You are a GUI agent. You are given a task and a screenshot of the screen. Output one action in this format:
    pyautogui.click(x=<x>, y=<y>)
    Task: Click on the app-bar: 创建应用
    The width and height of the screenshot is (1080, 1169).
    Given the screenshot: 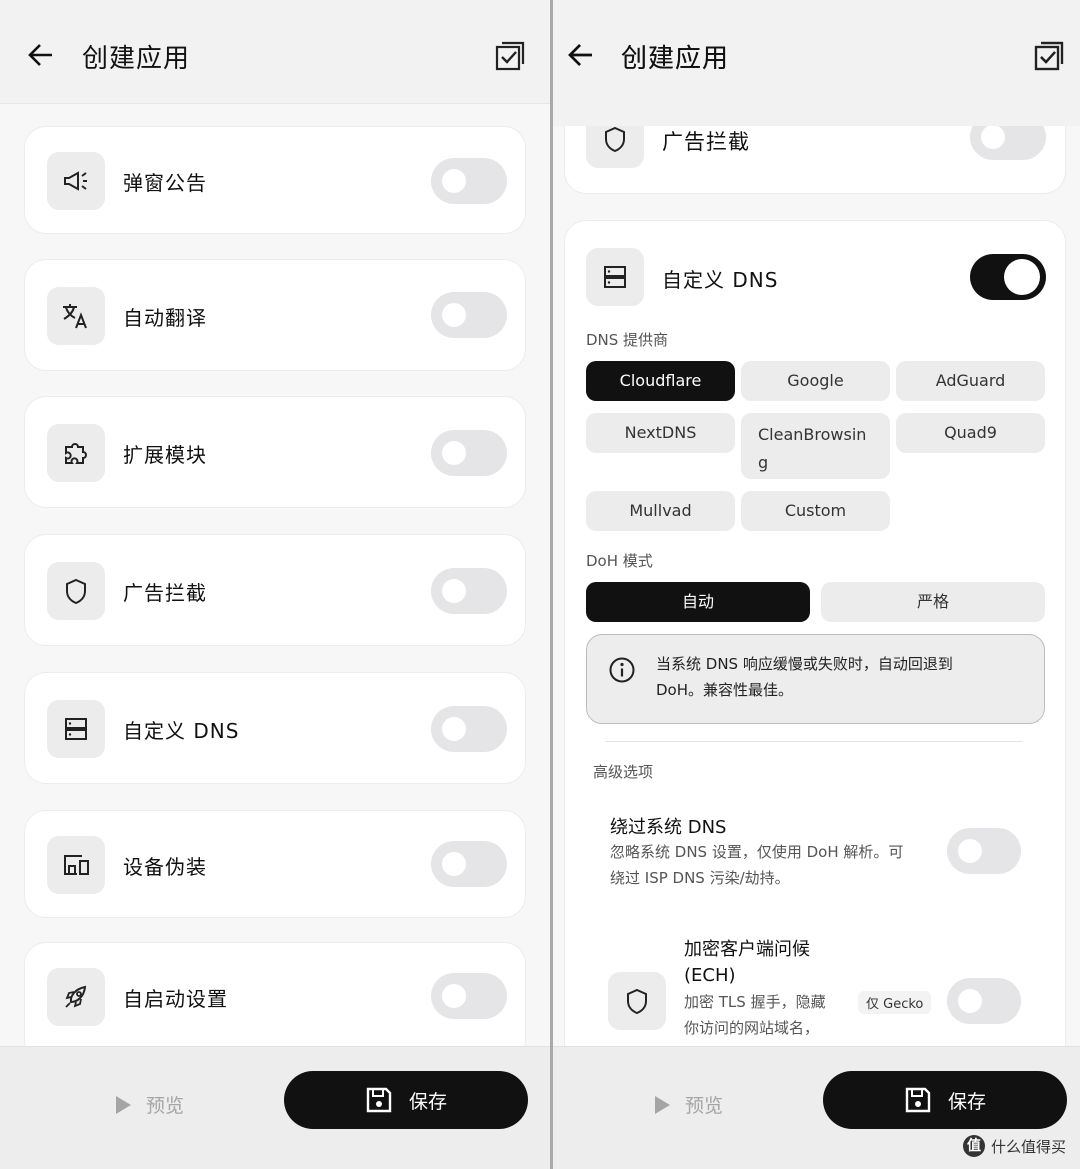 What is the action you would take?
    pyautogui.click(x=275, y=52)
    